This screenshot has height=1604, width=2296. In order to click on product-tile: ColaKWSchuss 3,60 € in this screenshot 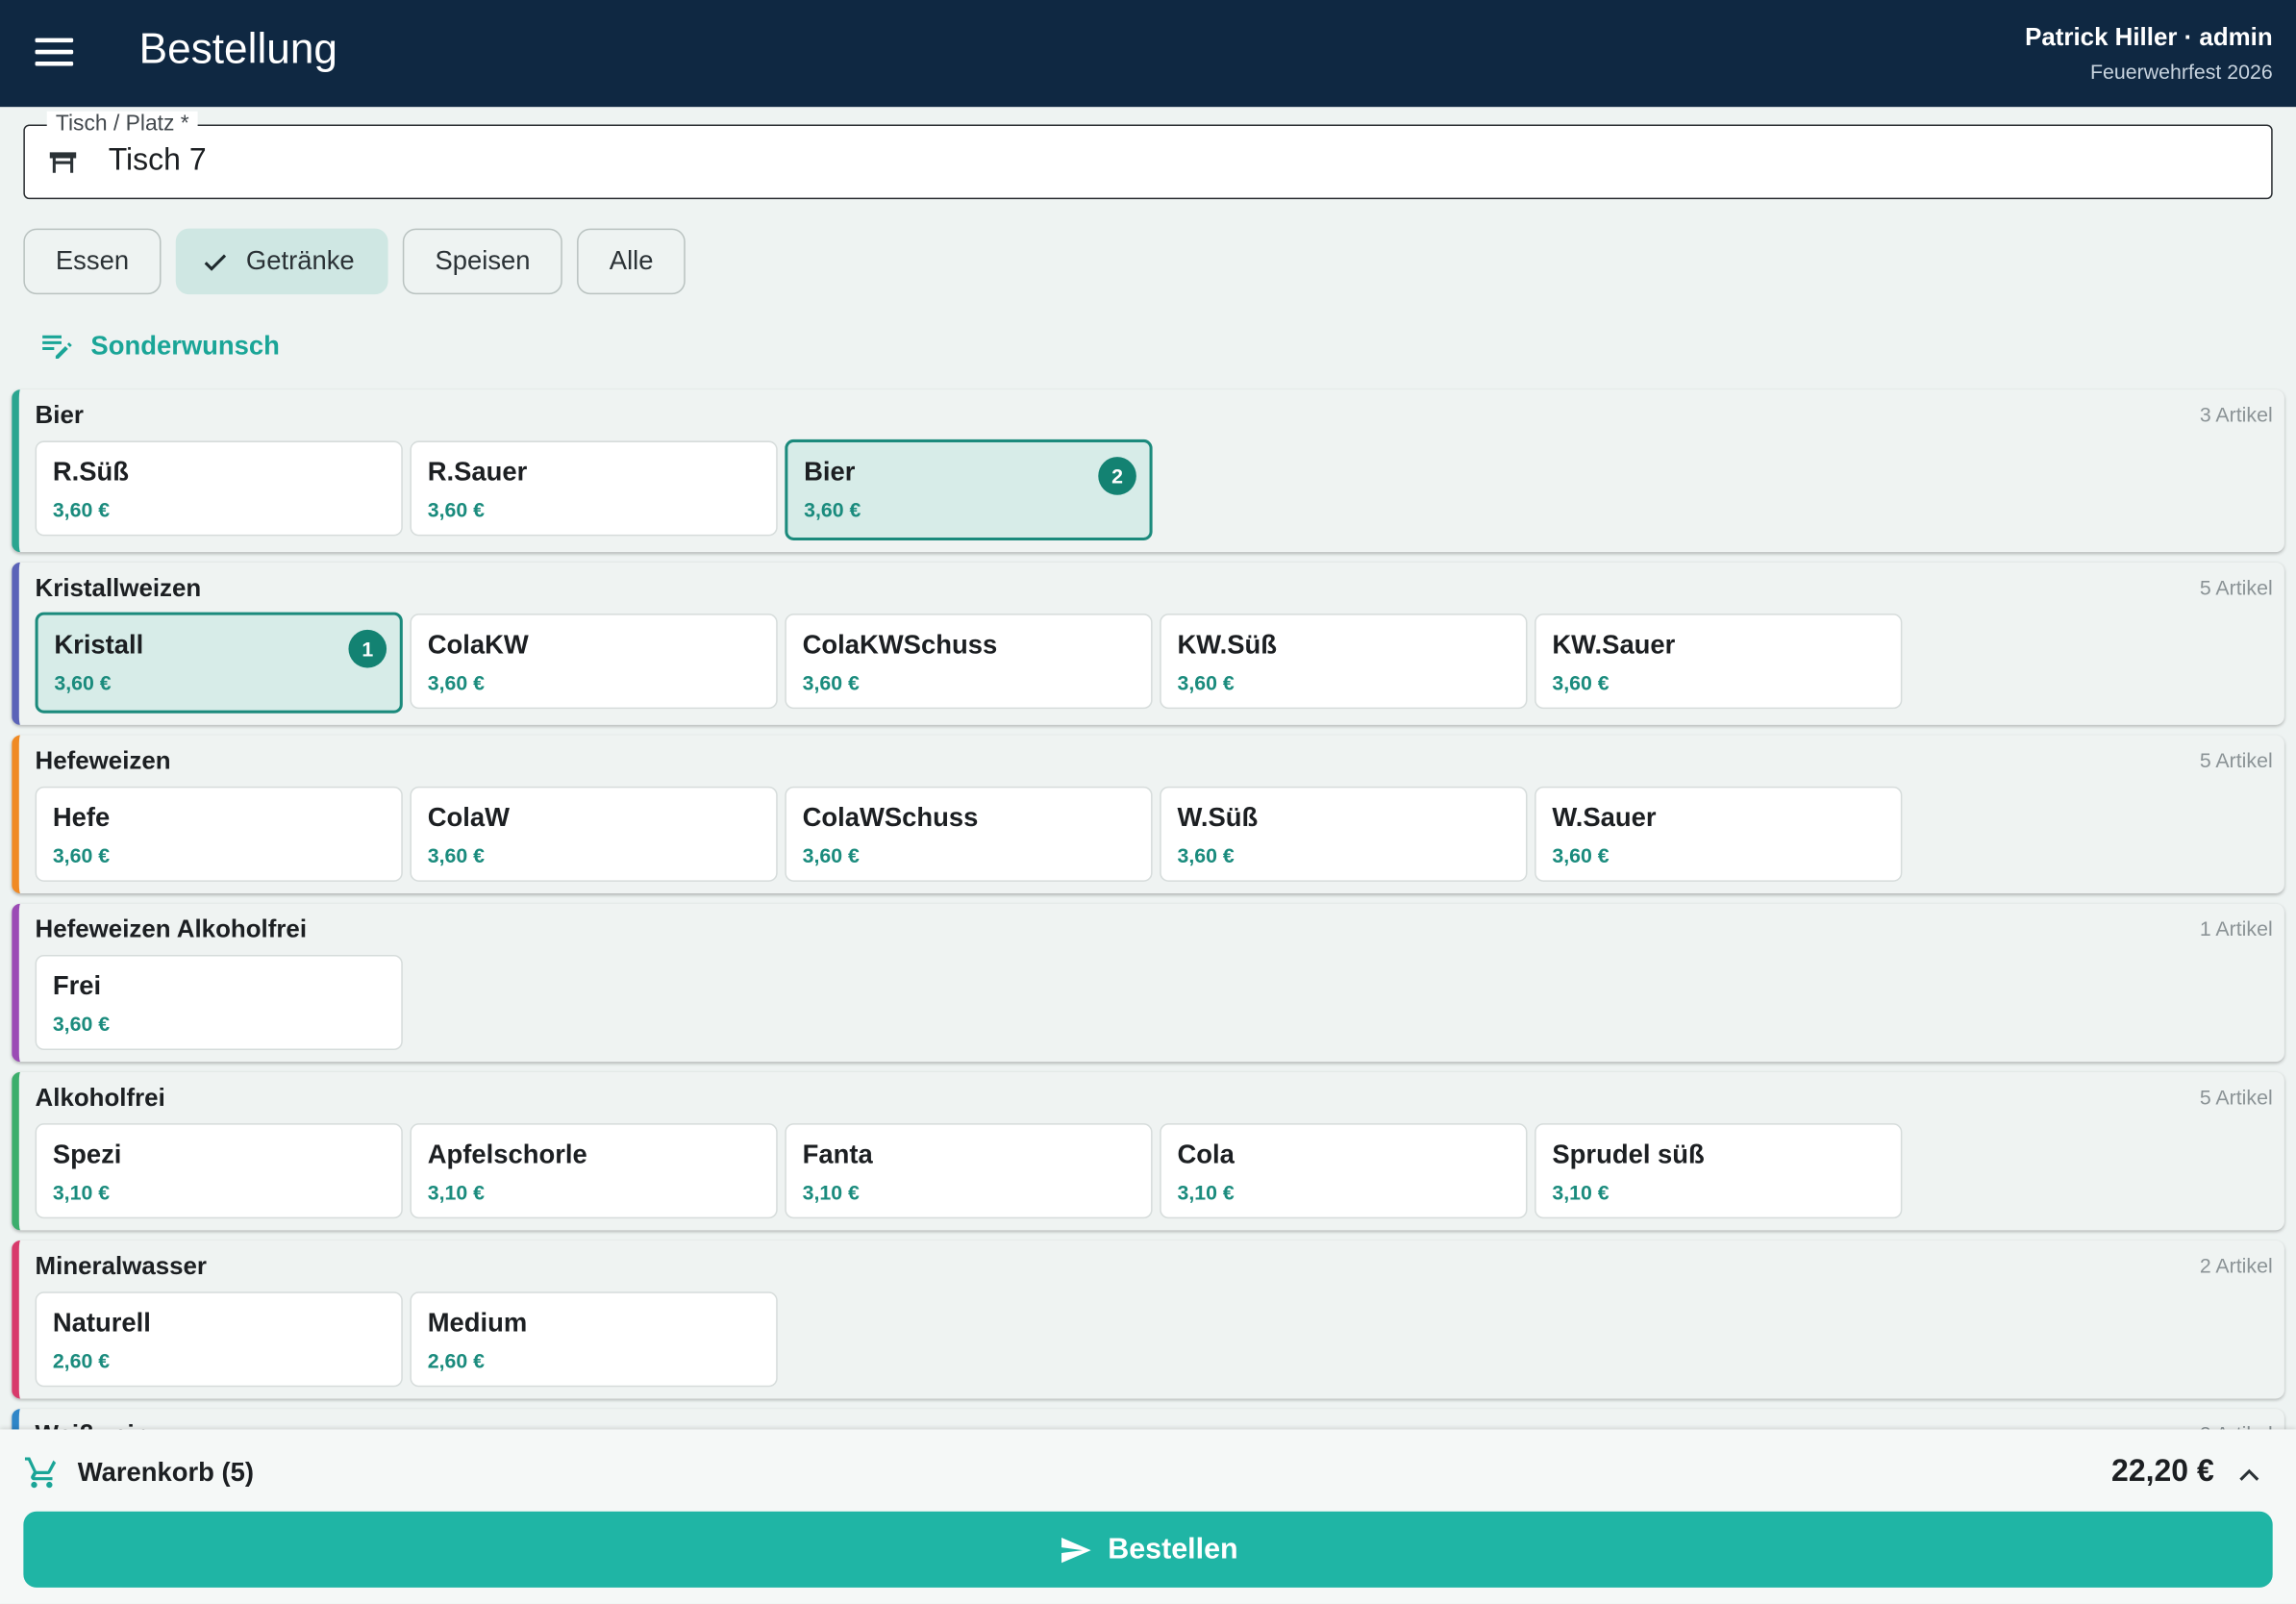, I will do `click(969, 662)`.